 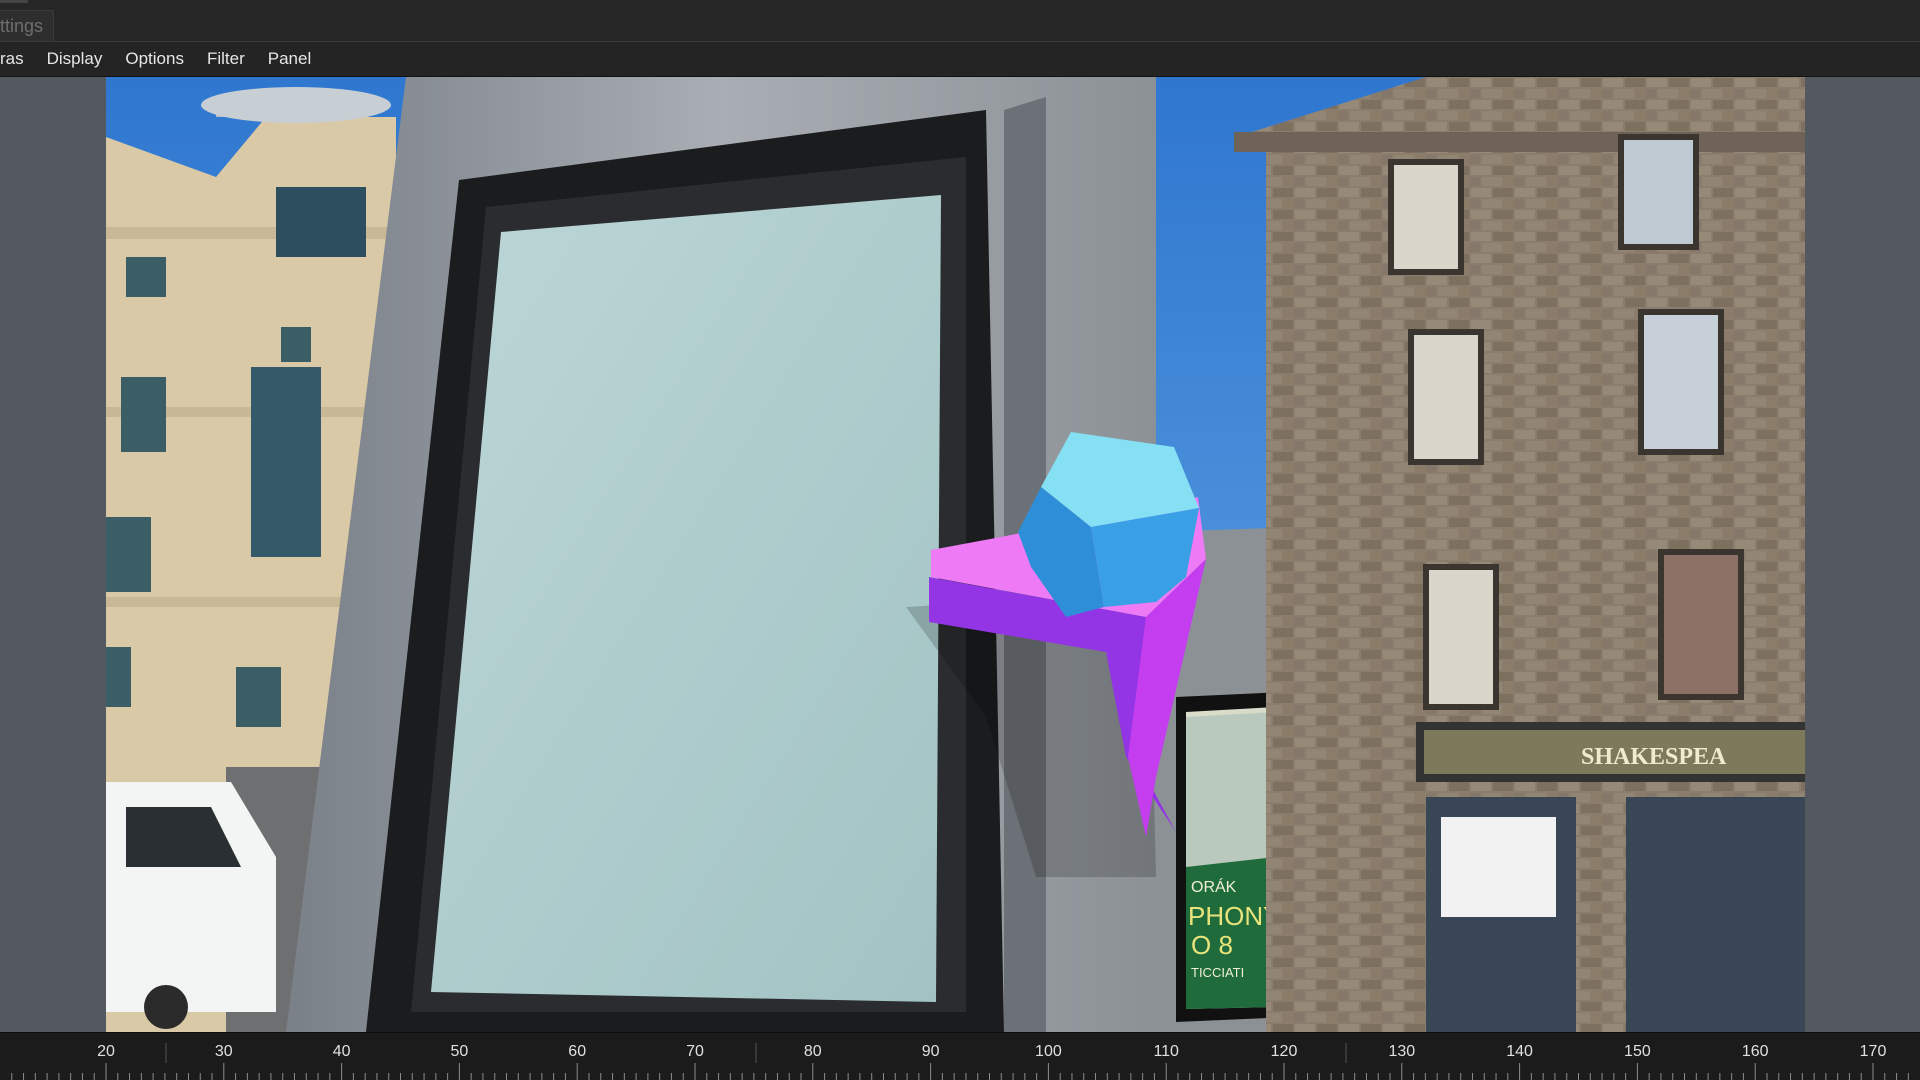 What do you see at coordinates (106, 1051) in the screenshot?
I see `ruler-label: 20` at bounding box center [106, 1051].